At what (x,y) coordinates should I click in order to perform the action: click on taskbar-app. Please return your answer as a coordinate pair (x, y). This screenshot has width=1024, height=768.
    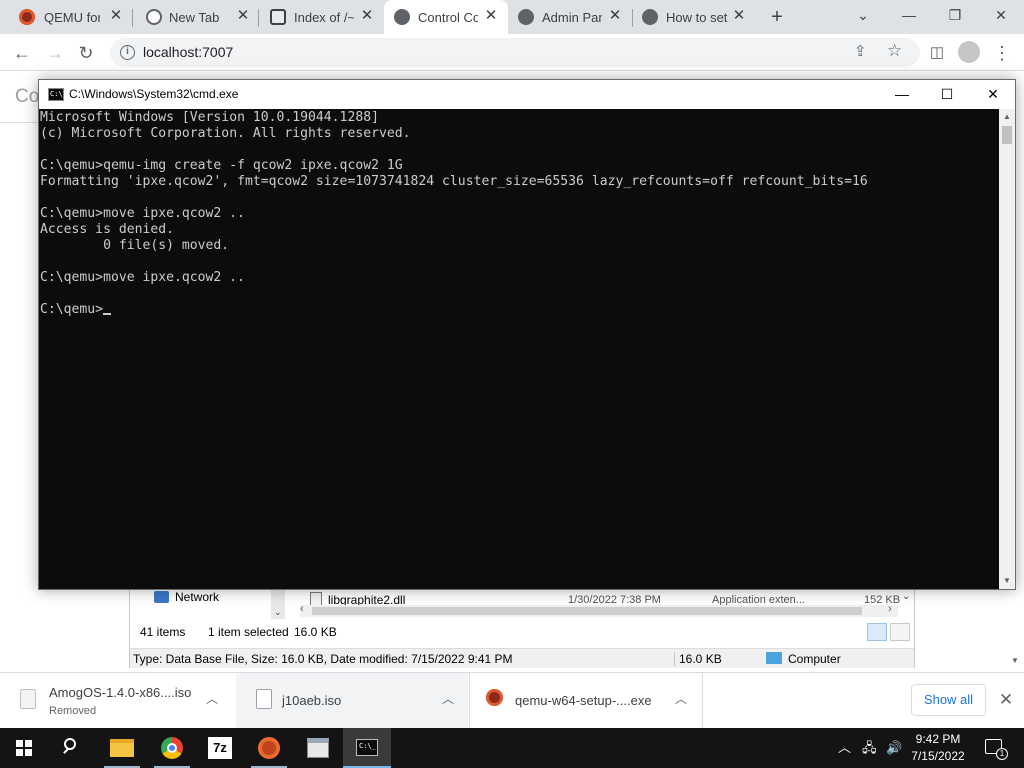
    Looking at the image, I should click on (318, 748).